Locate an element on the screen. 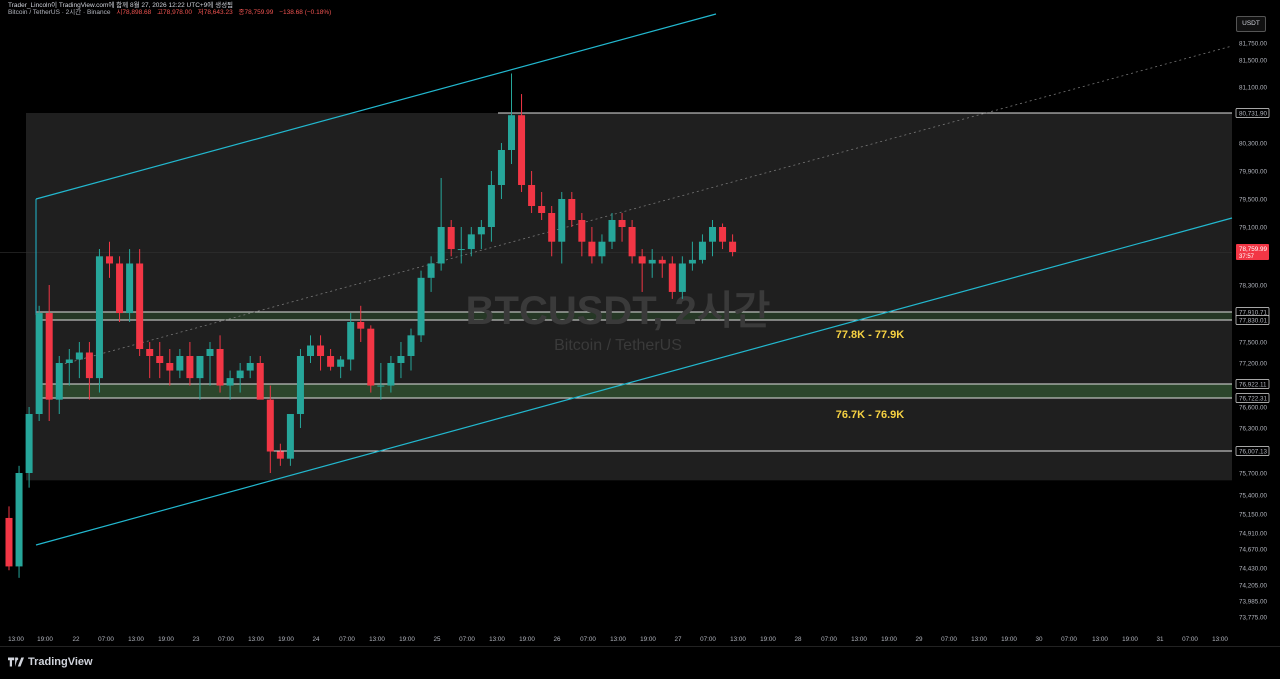  header-change: −138.68 (−0.18%) is located at coordinates (305, 12).